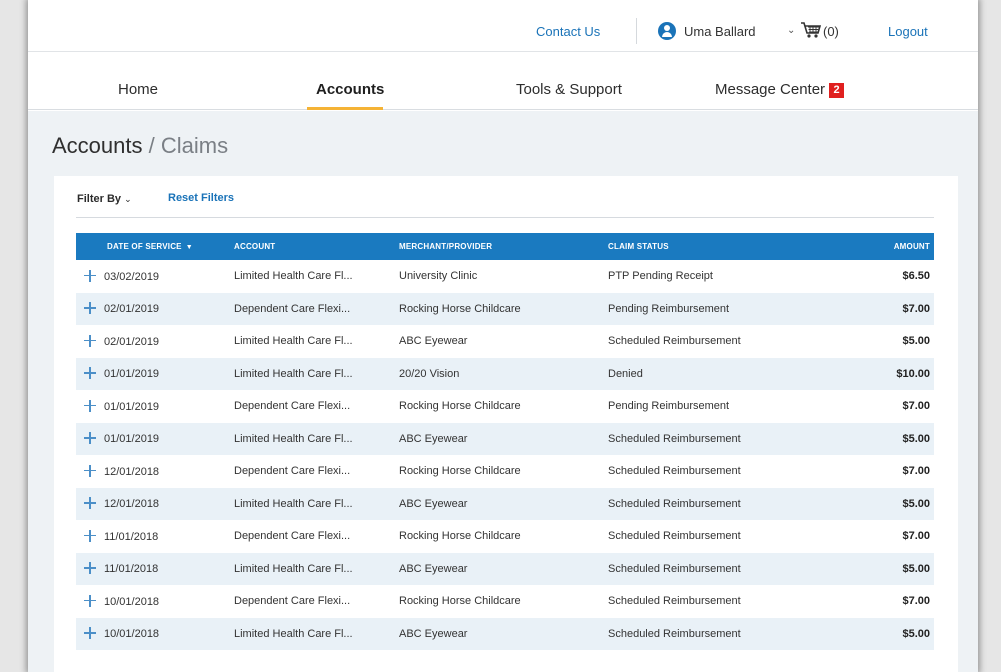 The image size is (1001, 672). Describe the element at coordinates (886, 246) in the screenshot. I see `col-header-amount: AMOUNT` at that location.